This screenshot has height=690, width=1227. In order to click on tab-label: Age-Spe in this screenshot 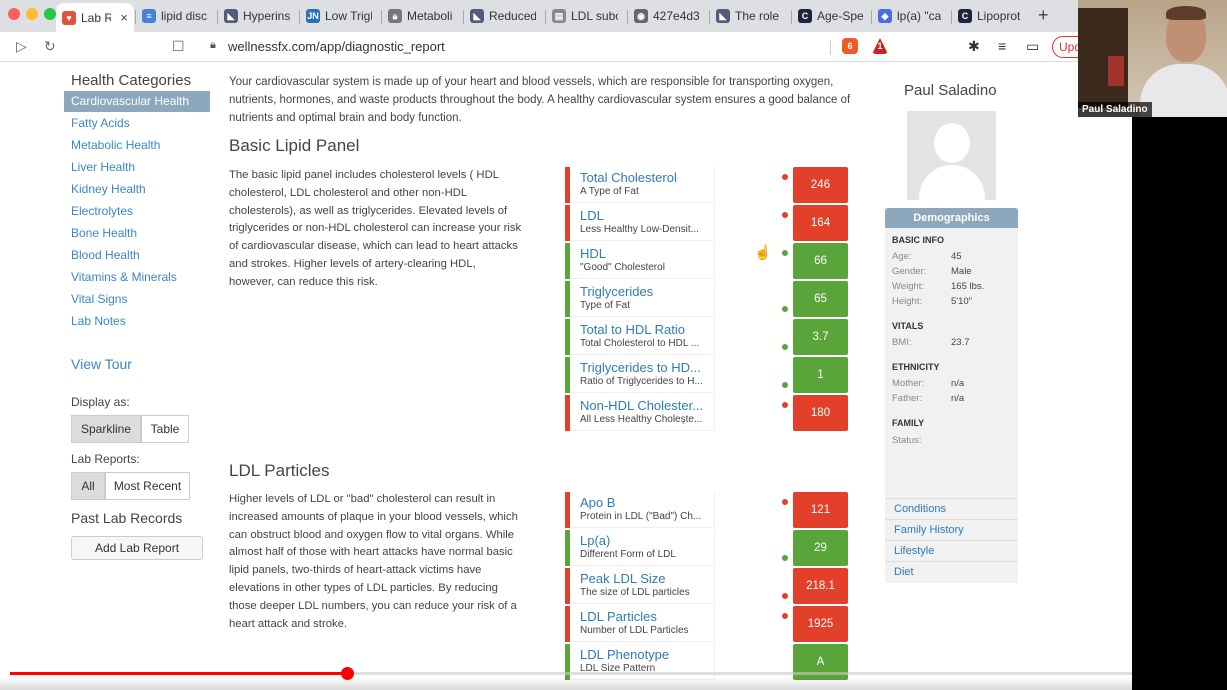, I will do `click(840, 16)`.